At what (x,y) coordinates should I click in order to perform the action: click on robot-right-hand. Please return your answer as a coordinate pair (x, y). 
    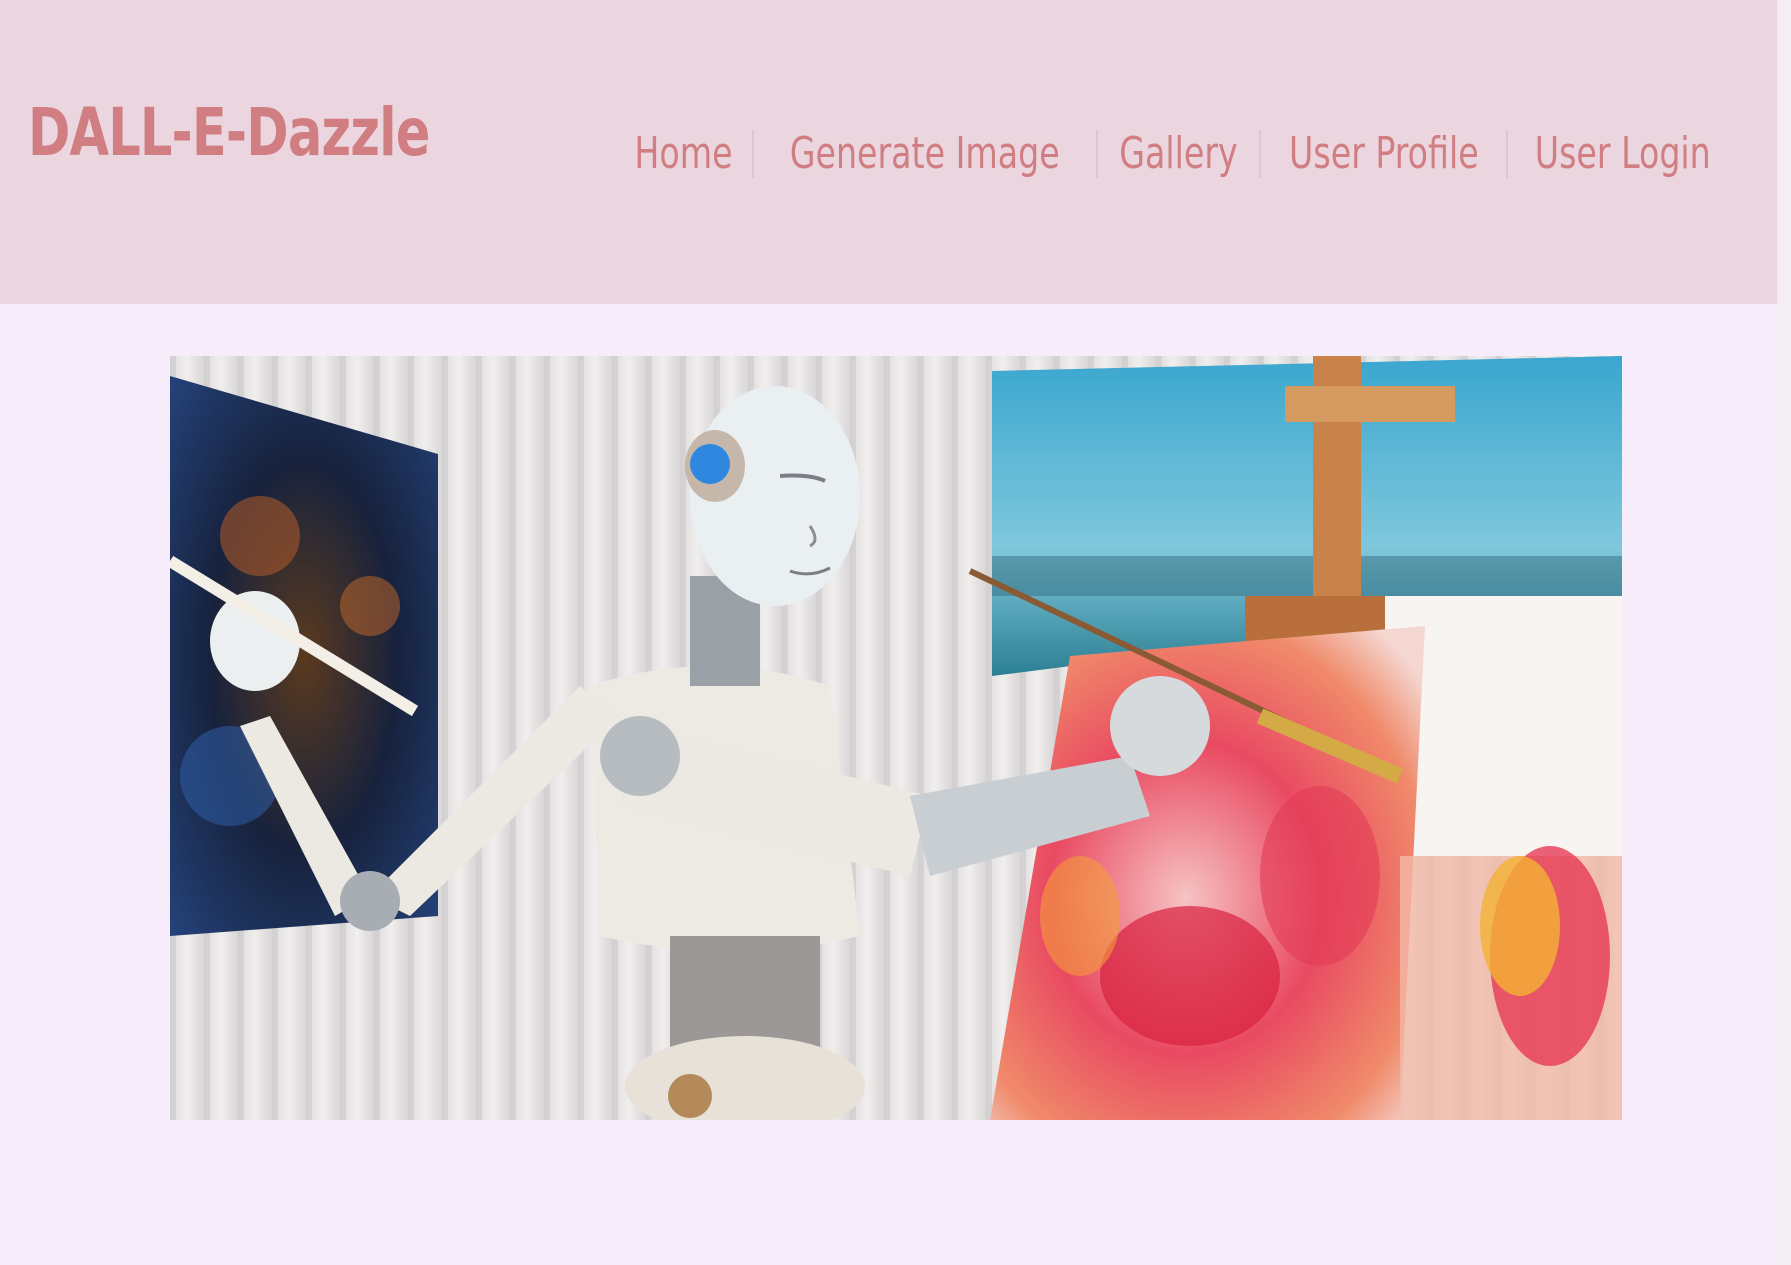
    Looking at the image, I should click on (1160, 726).